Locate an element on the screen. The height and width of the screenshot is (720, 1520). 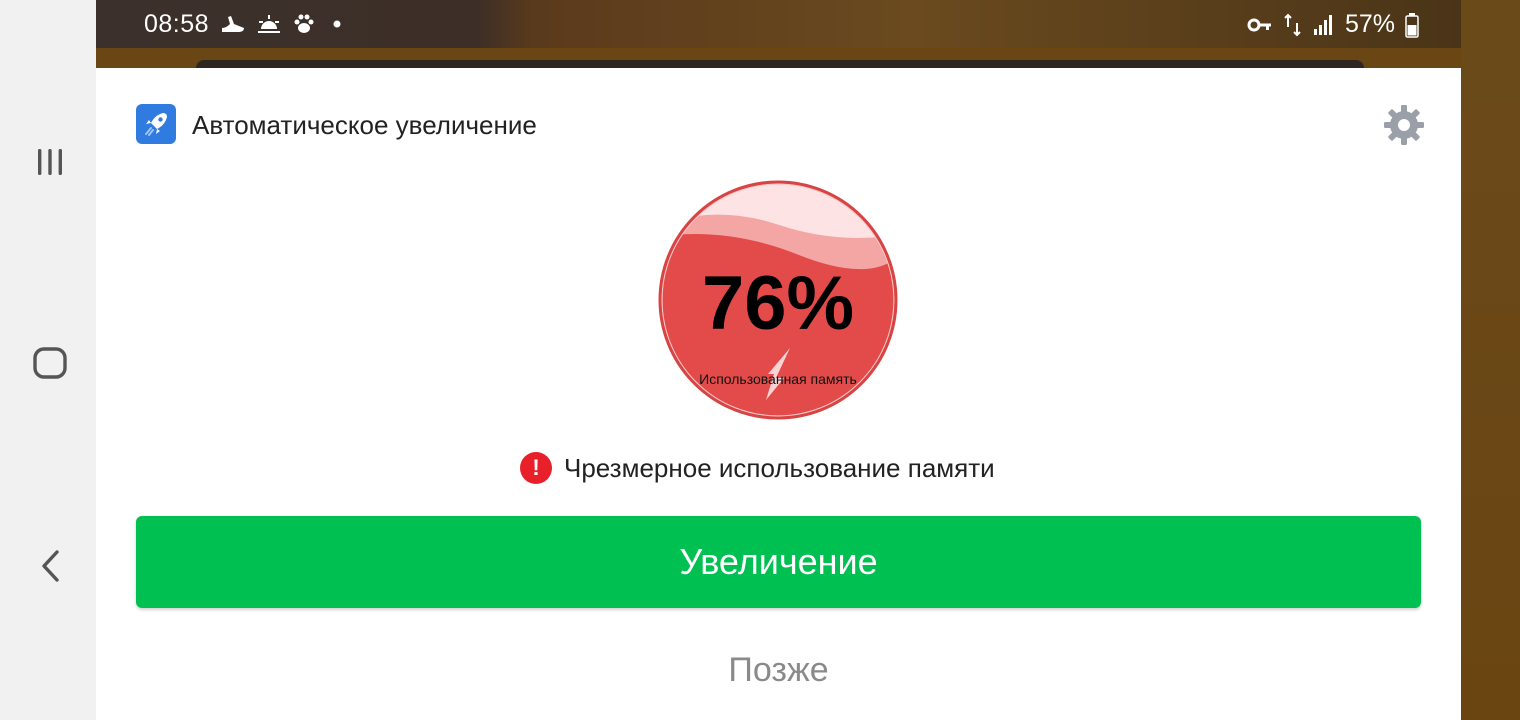
exclamation-icon: ! is located at coordinates (536, 468).